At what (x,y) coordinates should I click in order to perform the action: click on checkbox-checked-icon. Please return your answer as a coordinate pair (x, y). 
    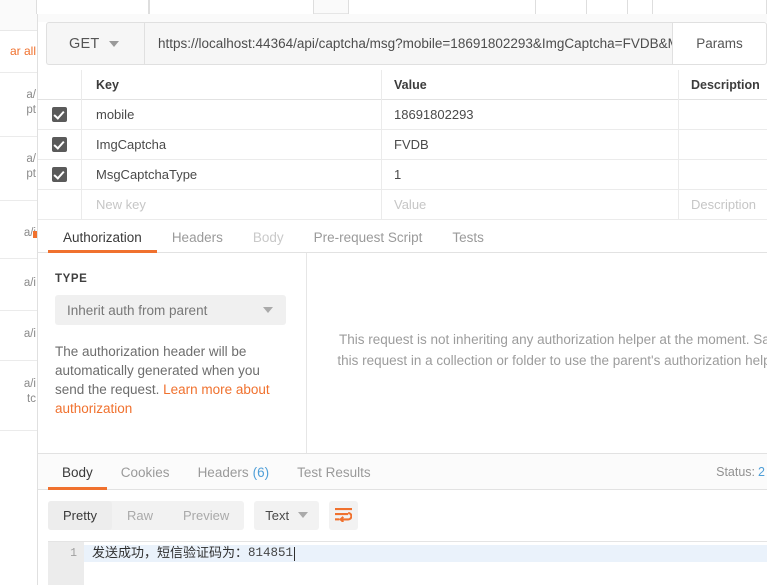
    Looking at the image, I should click on (59, 114).